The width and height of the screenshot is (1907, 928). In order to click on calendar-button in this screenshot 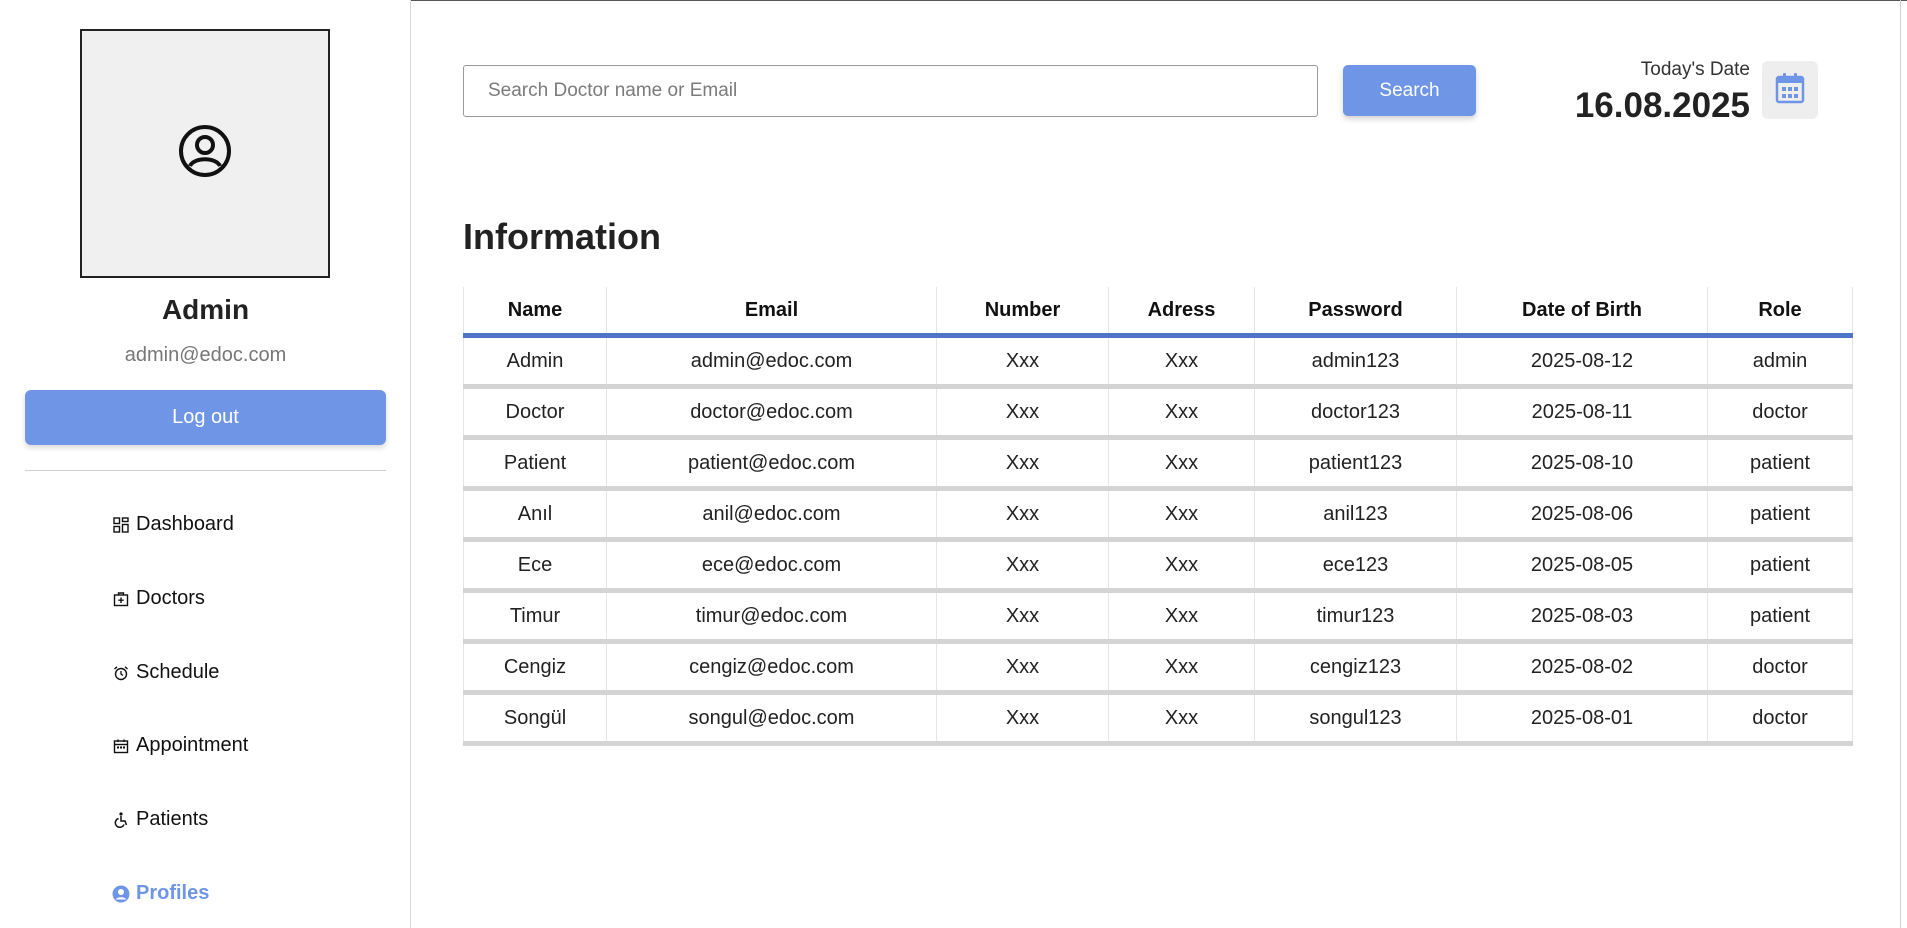, I will do `click(1790, 90)`.